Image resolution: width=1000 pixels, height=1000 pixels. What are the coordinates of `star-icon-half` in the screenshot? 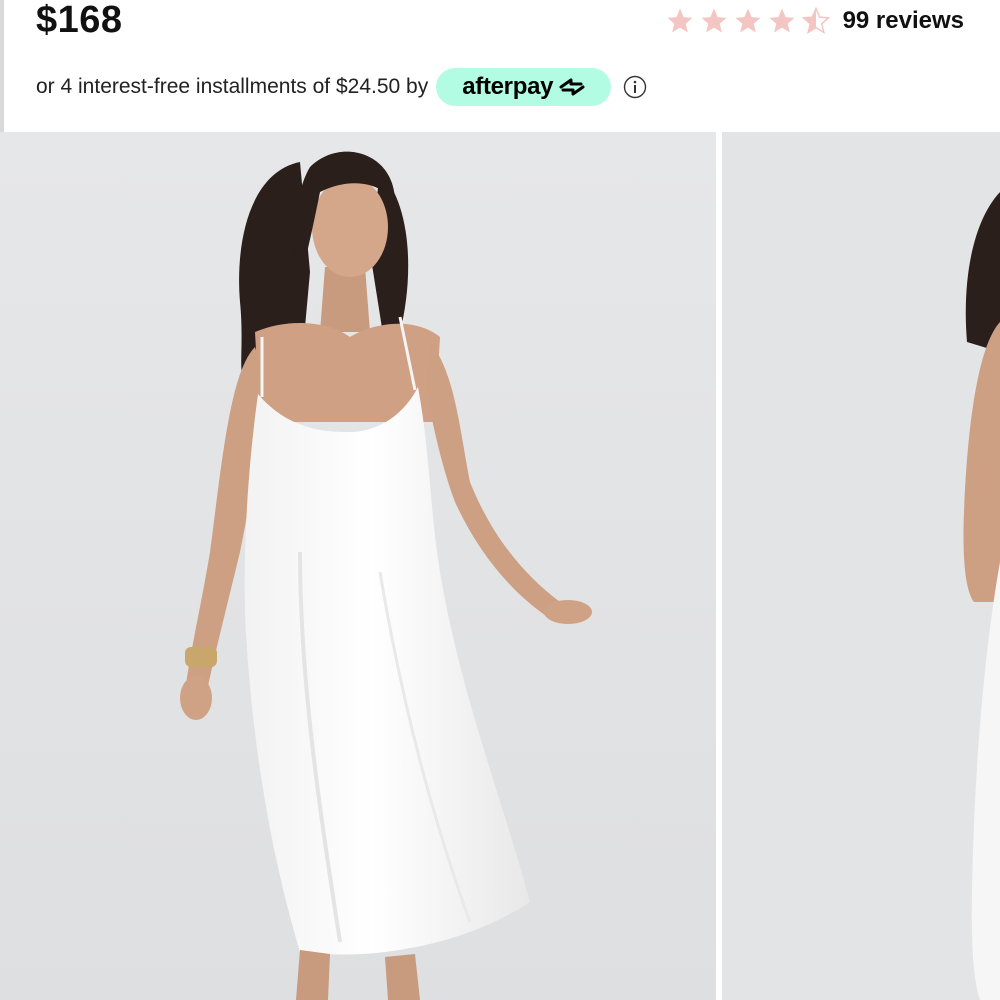 It's located at (815, 20).